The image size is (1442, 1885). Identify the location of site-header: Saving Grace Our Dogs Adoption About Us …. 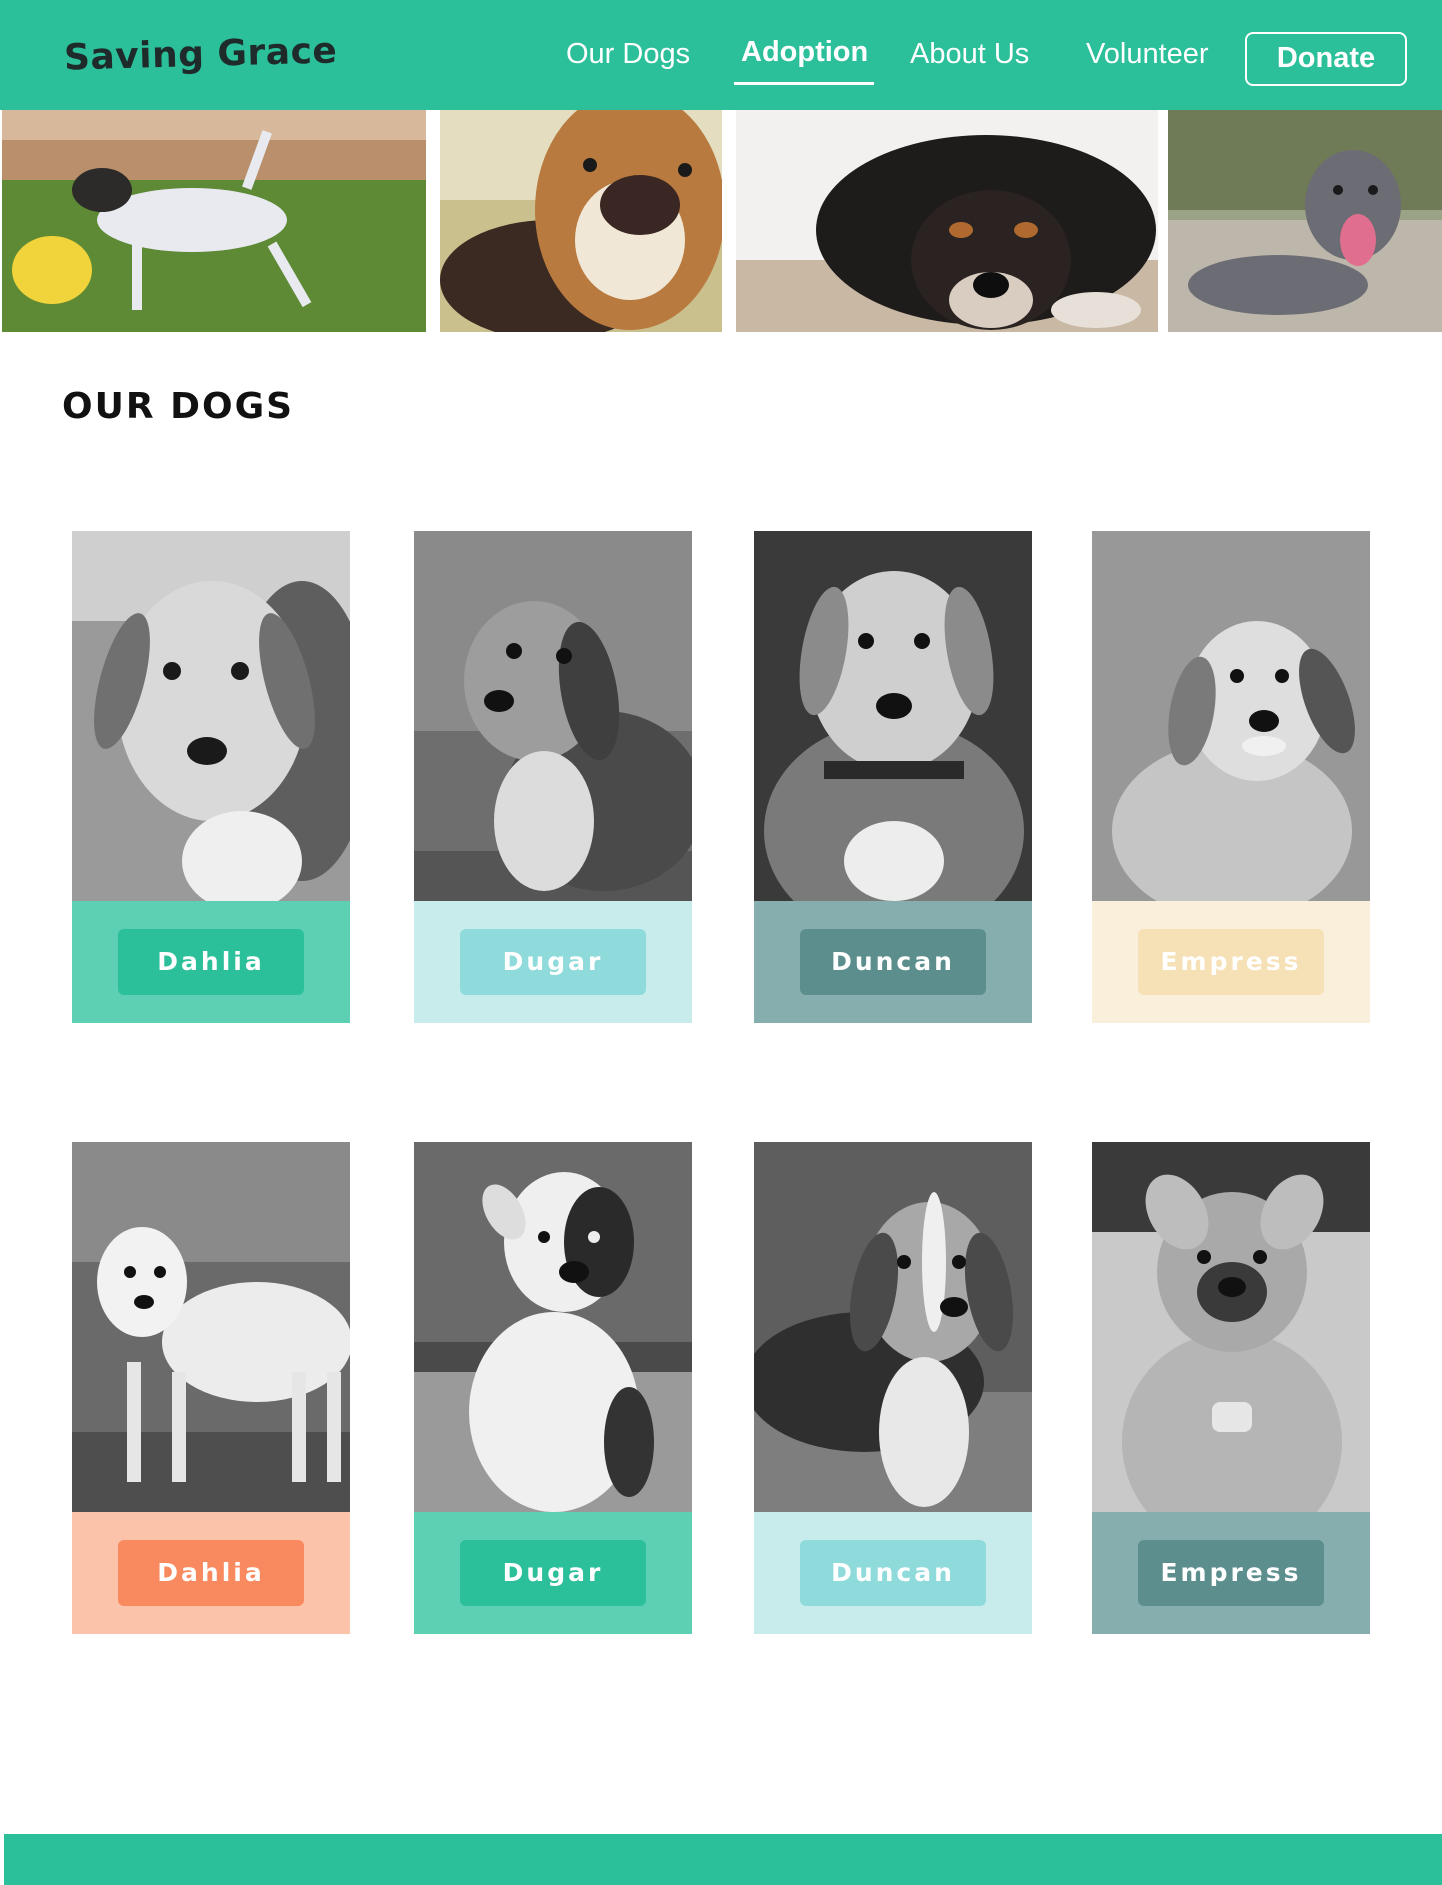
(721, 55).